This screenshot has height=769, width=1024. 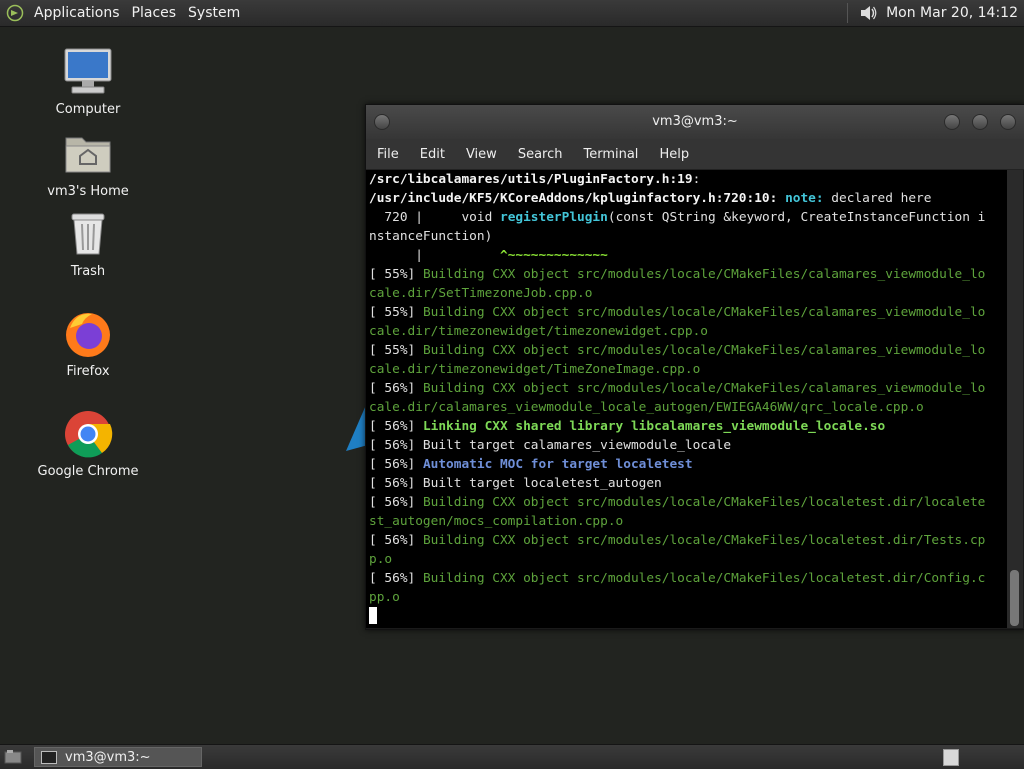 I want to click on desktop-icon-firefox: Firefox, so click(x=88, y=343).